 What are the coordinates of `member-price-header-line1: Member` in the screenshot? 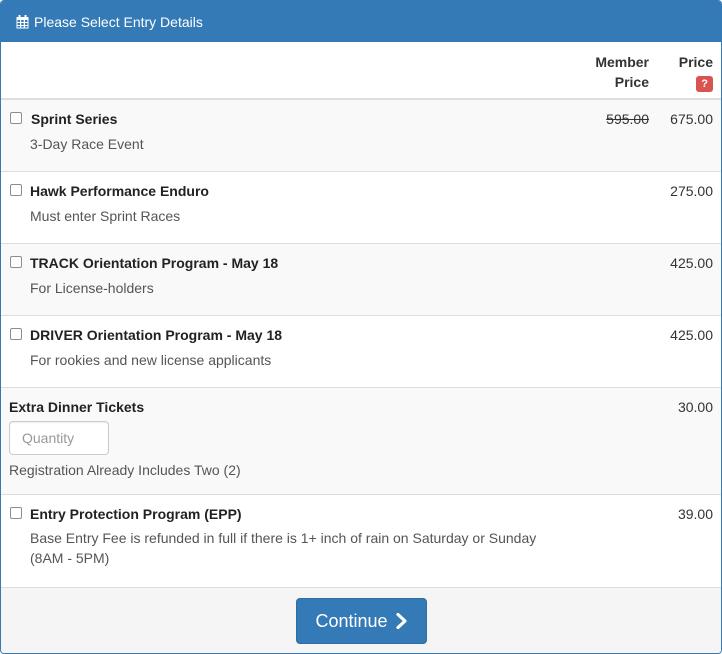 It's located at (622, 62).